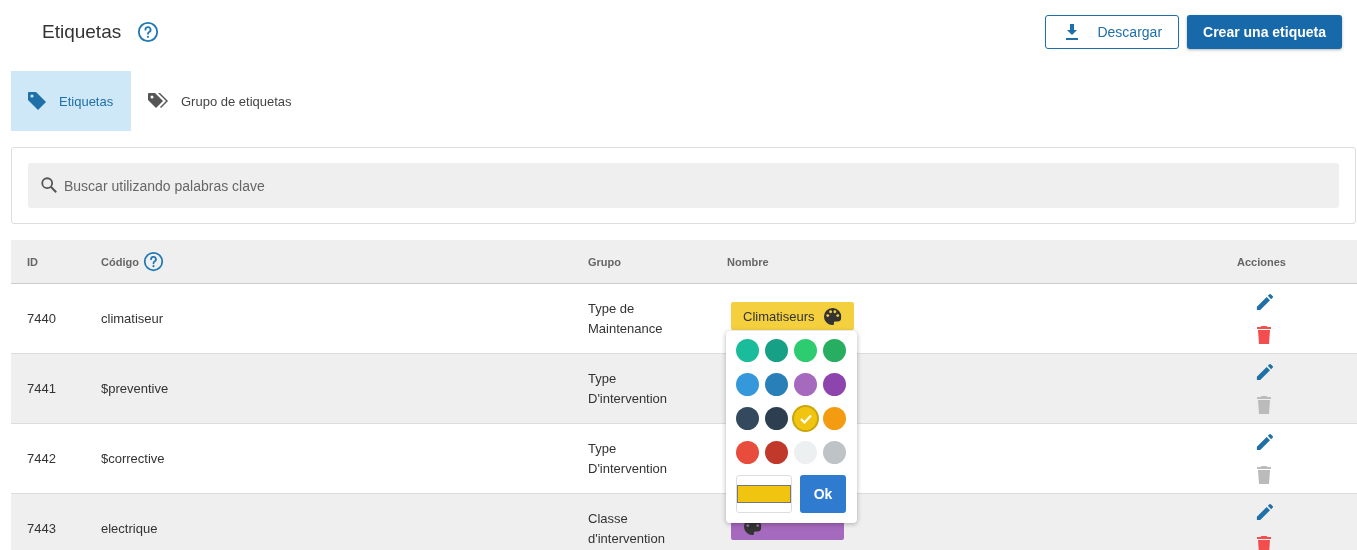 The width and height of the screenshot is (1357, 550). Describe the element at coordinates (219, 101) in the screenshot. I see `tab: Grupo de etiquetas` at that location.